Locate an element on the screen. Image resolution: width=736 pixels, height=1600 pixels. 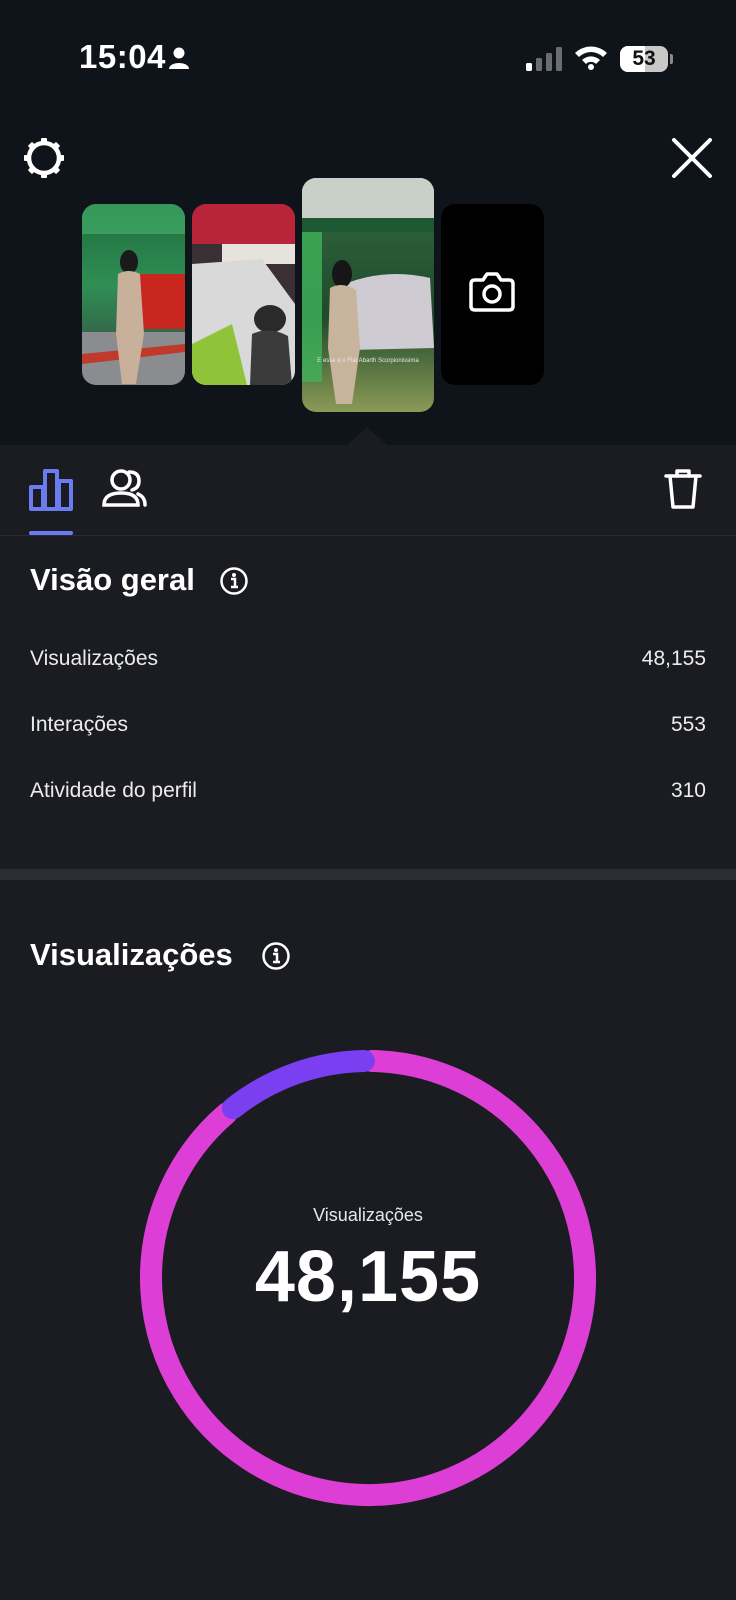
close-icon is located at coordinates (692, 158).